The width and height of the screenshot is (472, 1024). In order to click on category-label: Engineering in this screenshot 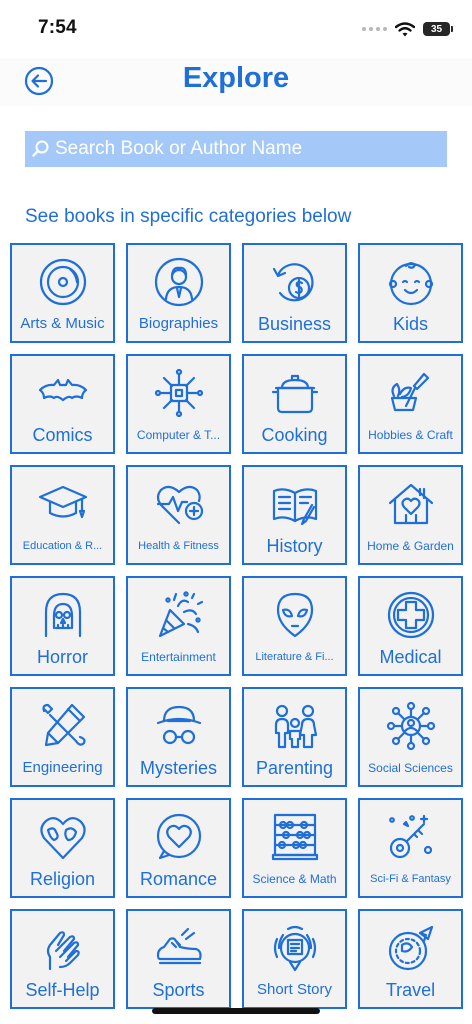, I will do `click(62, 767)`.